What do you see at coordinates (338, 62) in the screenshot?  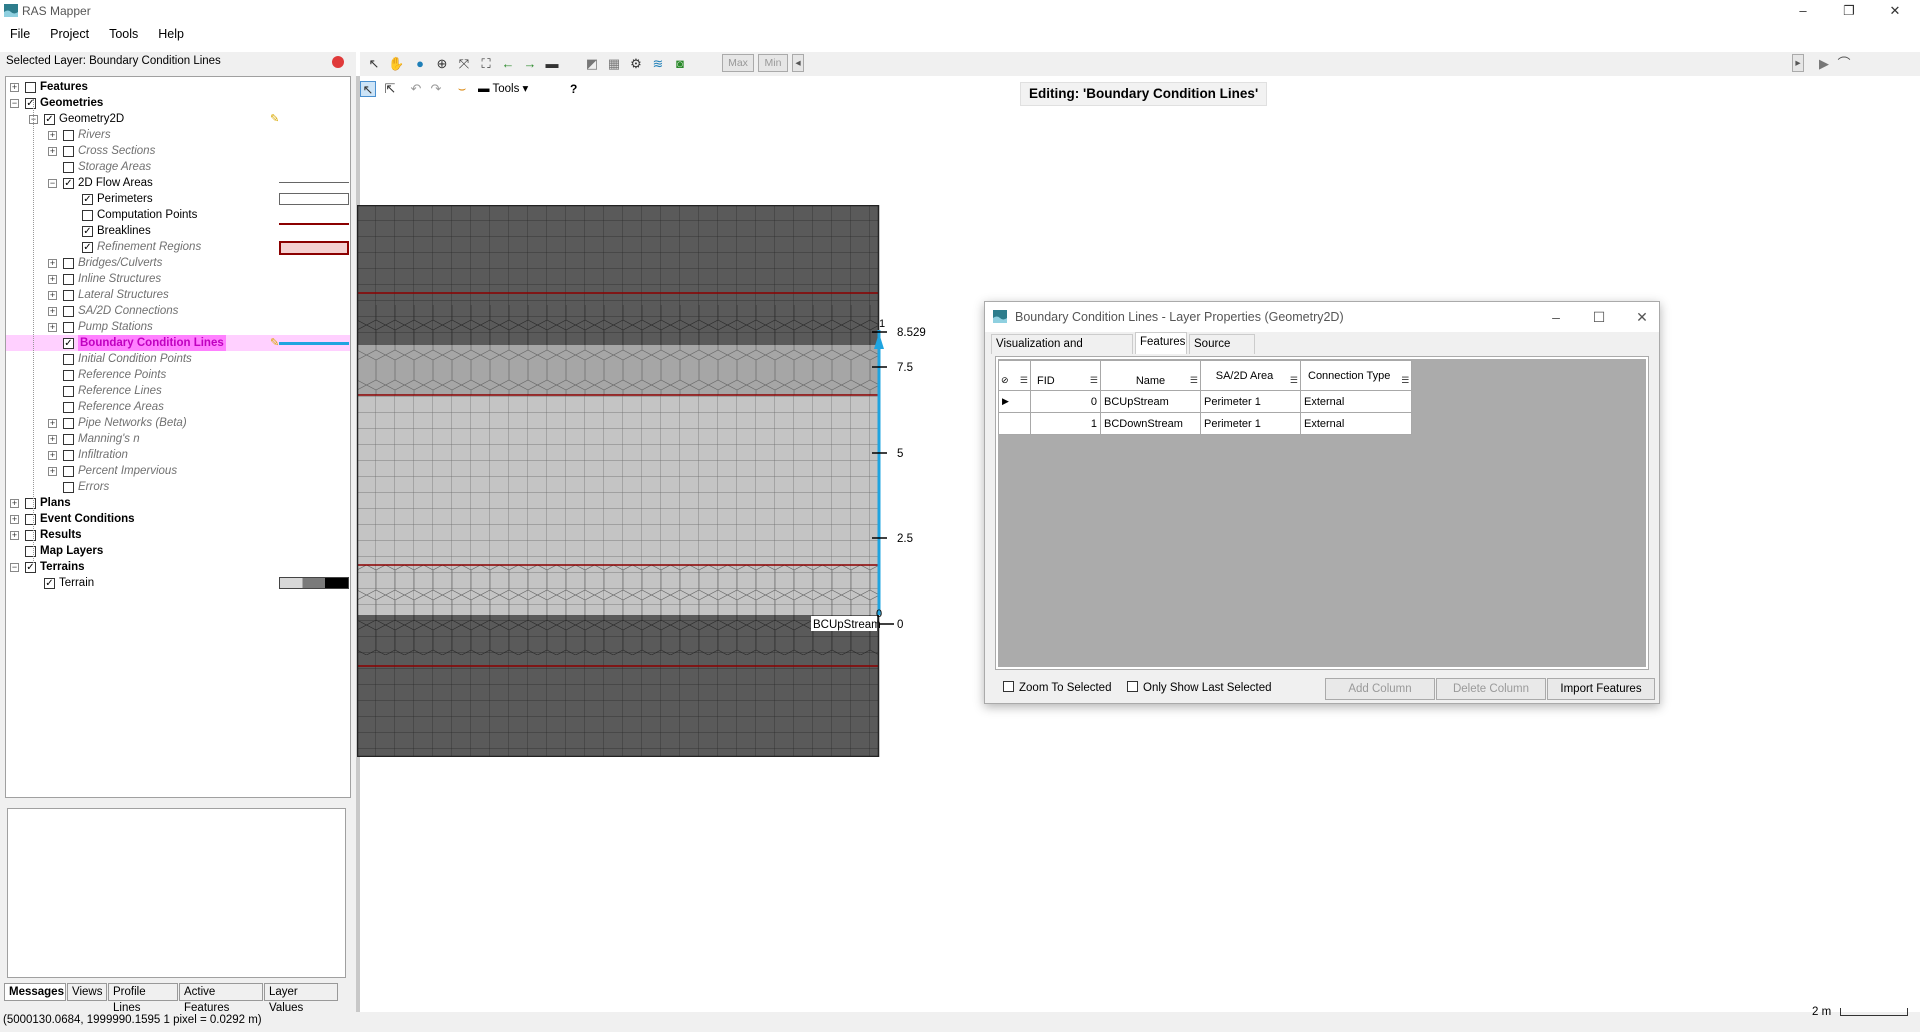 I see `stop-editing-icon` at bounding box center [338, 62].